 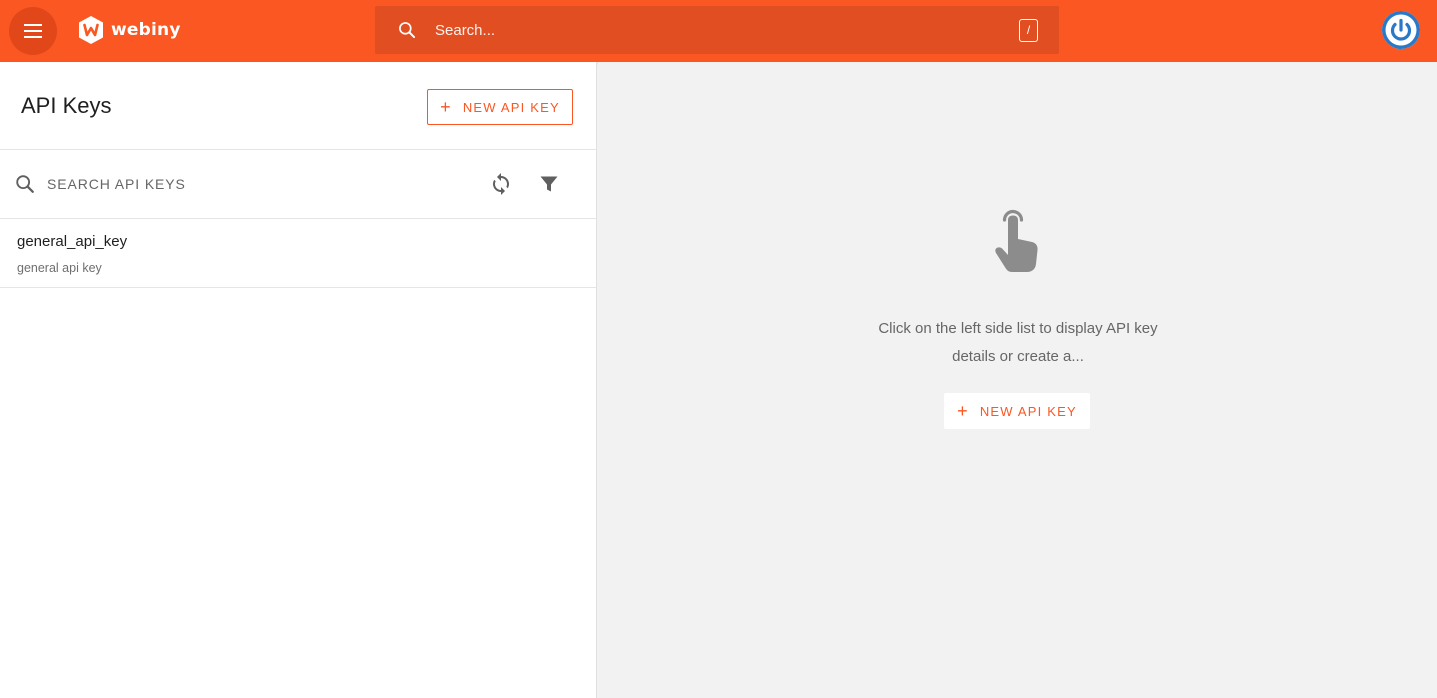 I want to click on webiny-logo: webiny, so click(x=129, y=30).